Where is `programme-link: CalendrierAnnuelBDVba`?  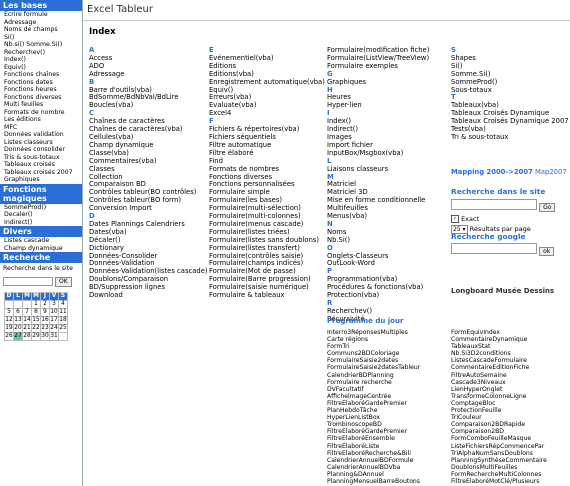
programme-link: CalendrierAnnuelBDVba is located at coordinates (373, 467).